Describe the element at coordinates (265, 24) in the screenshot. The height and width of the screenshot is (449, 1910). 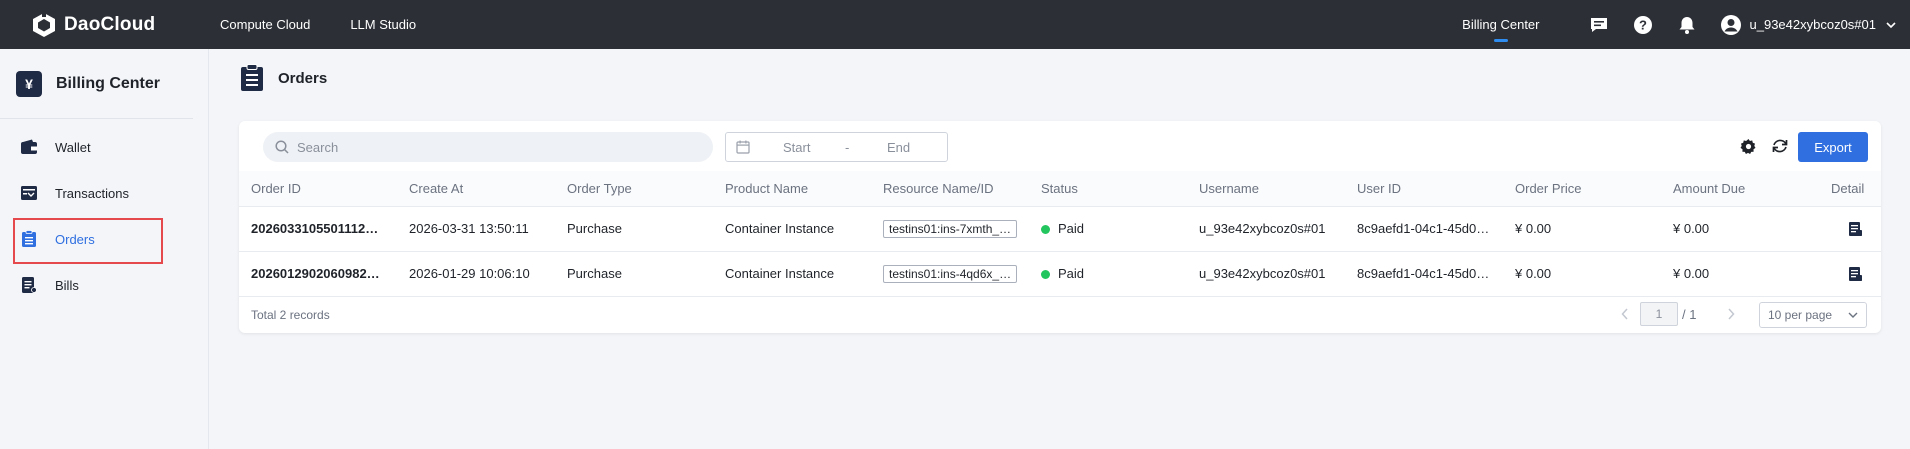
I see `nav-compute-cloud: Compute Cloud` at that location.